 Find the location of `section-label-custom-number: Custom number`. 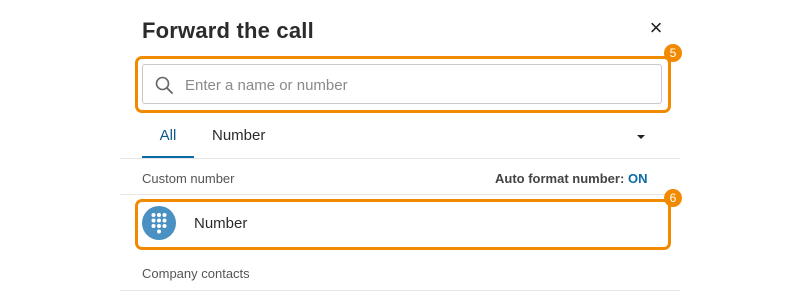

section-label-custom-number: Custom number is located at coordinates (188, 178).